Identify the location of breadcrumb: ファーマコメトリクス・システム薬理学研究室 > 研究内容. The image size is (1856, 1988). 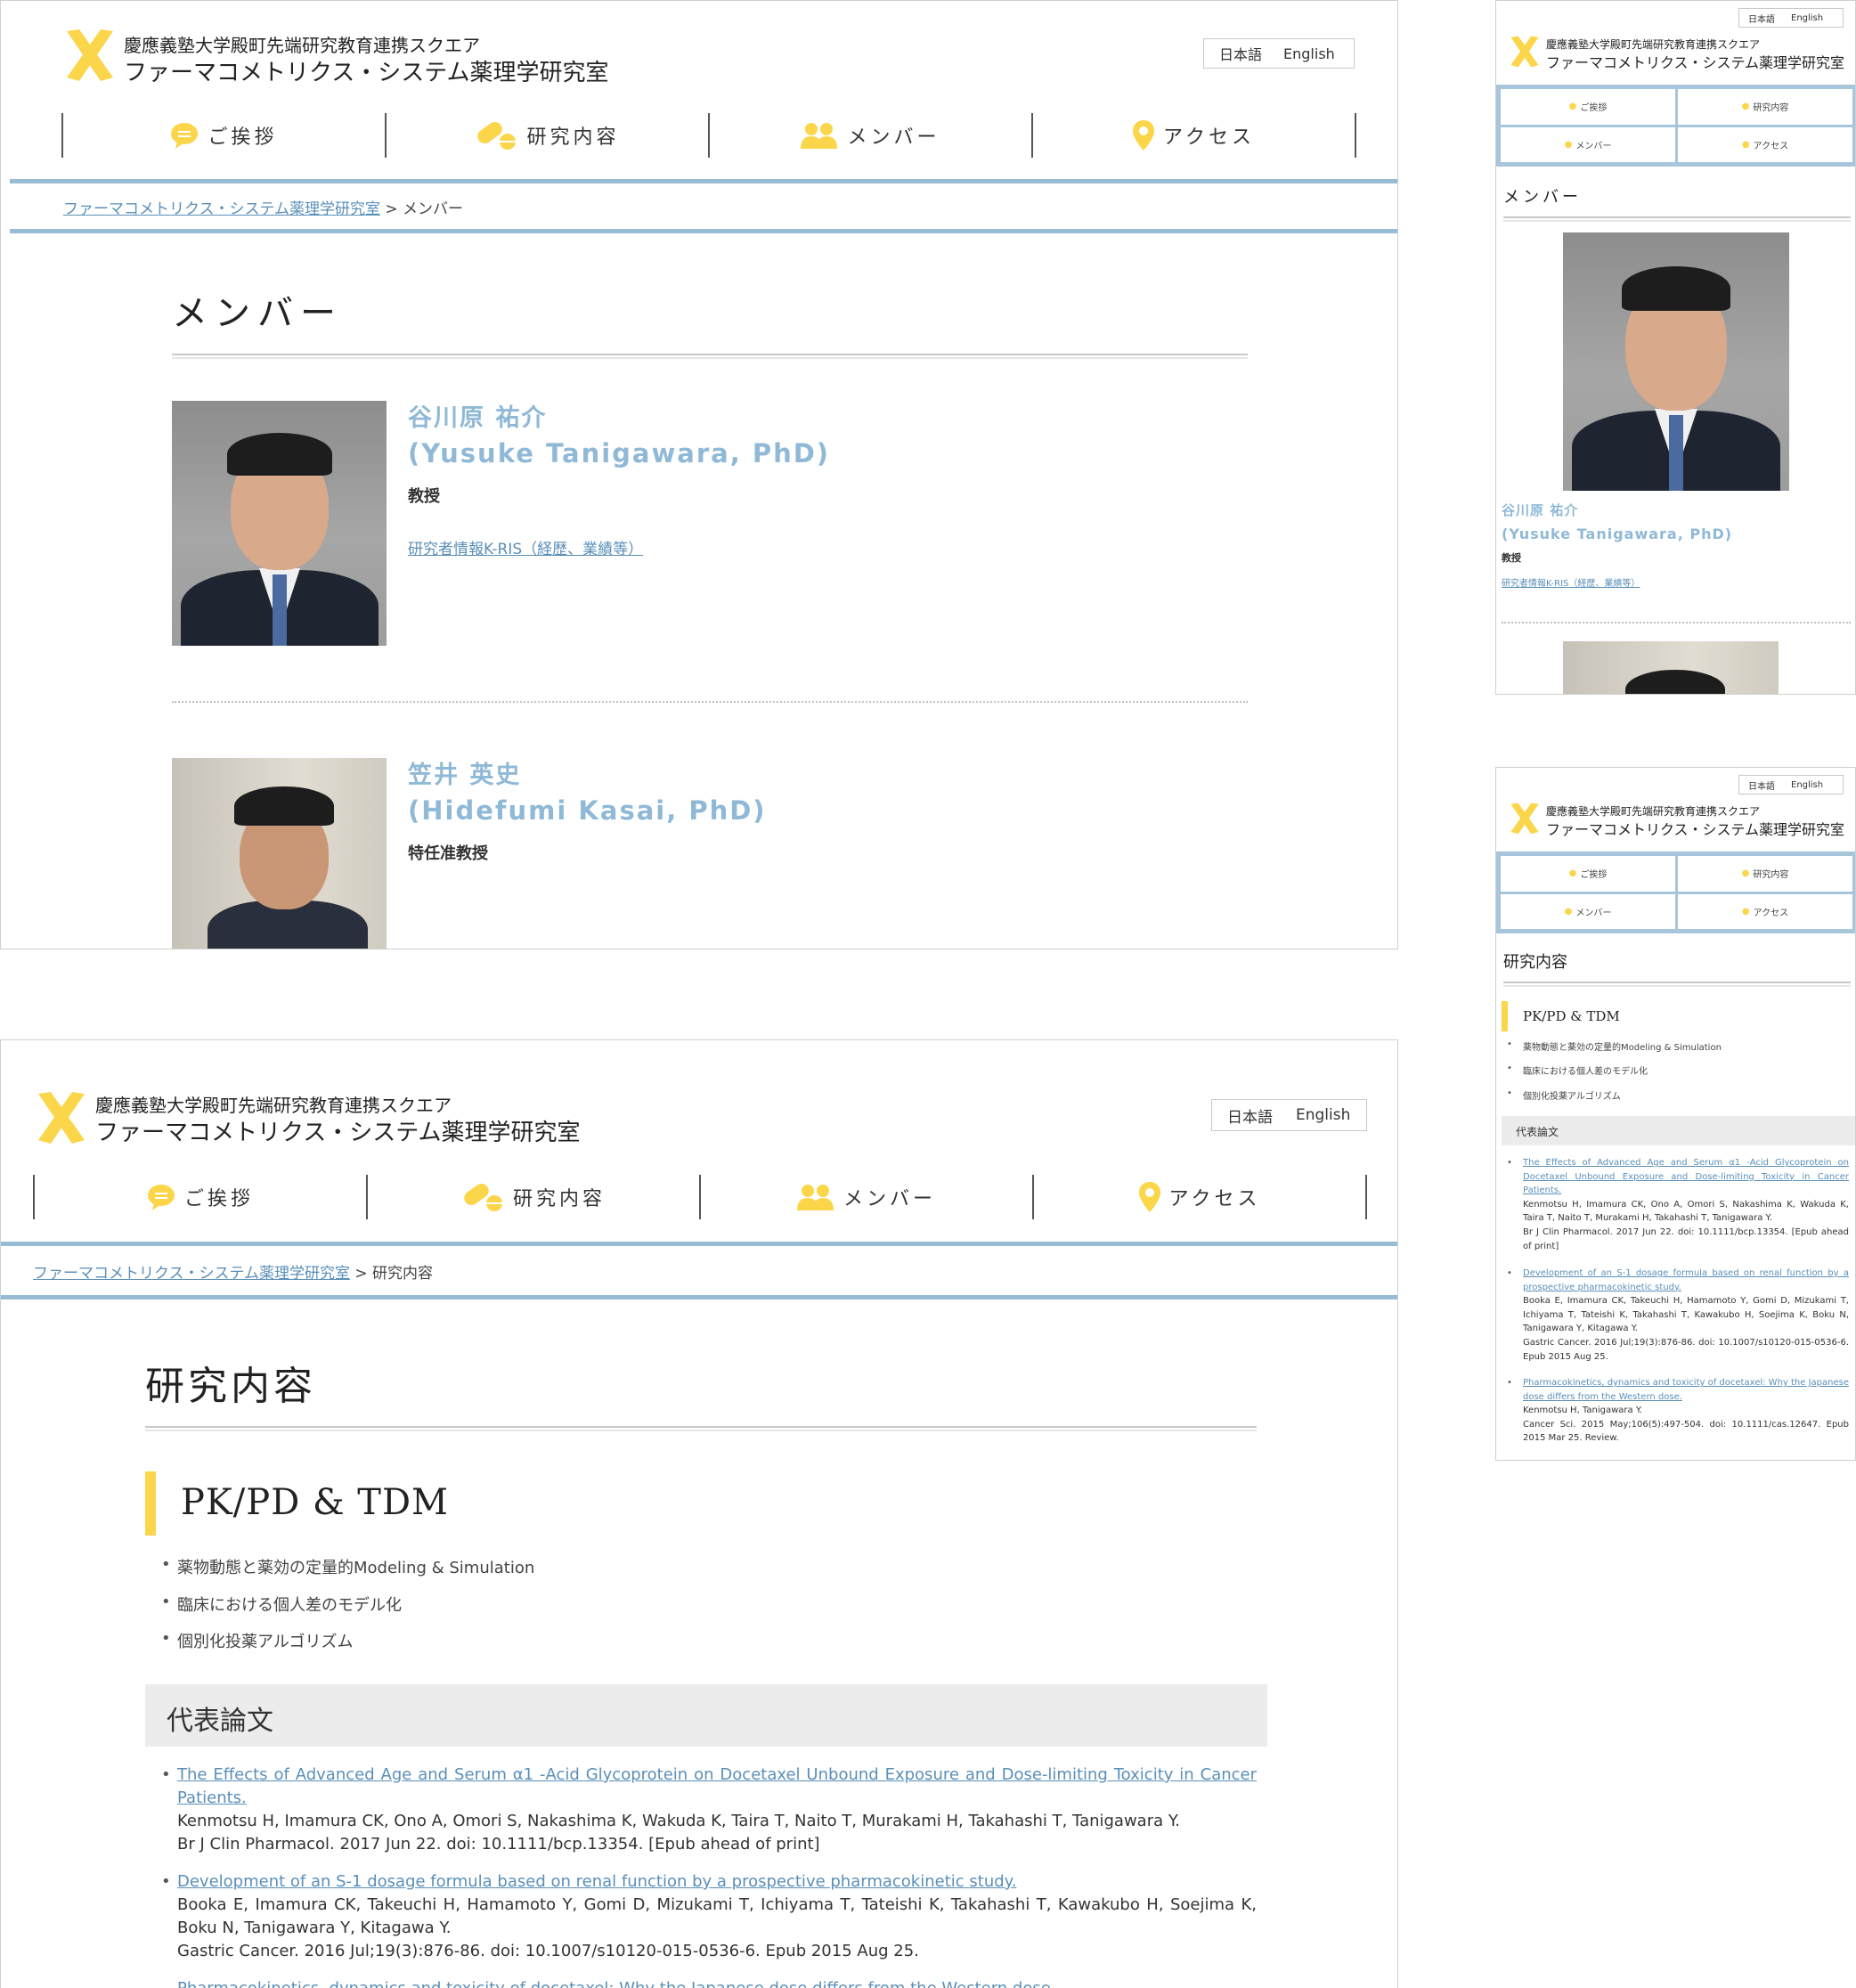
(233, 1271).